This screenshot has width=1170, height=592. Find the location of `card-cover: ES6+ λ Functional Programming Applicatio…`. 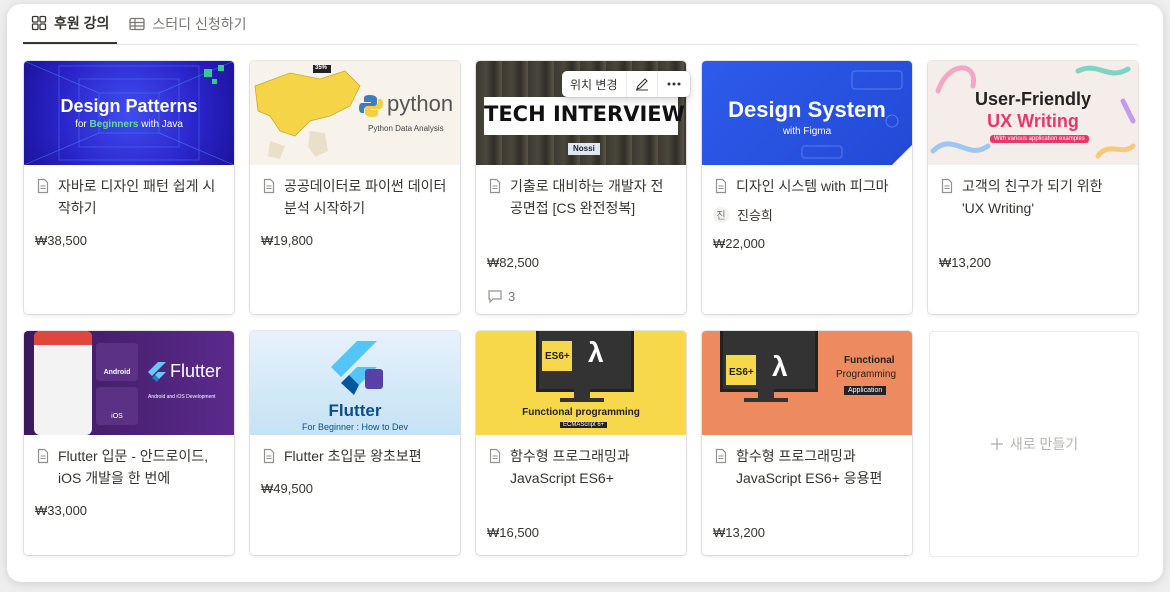

card-cover: ES6+ λ Functional Programming Applicatio… is located at coordinates (807, 383).